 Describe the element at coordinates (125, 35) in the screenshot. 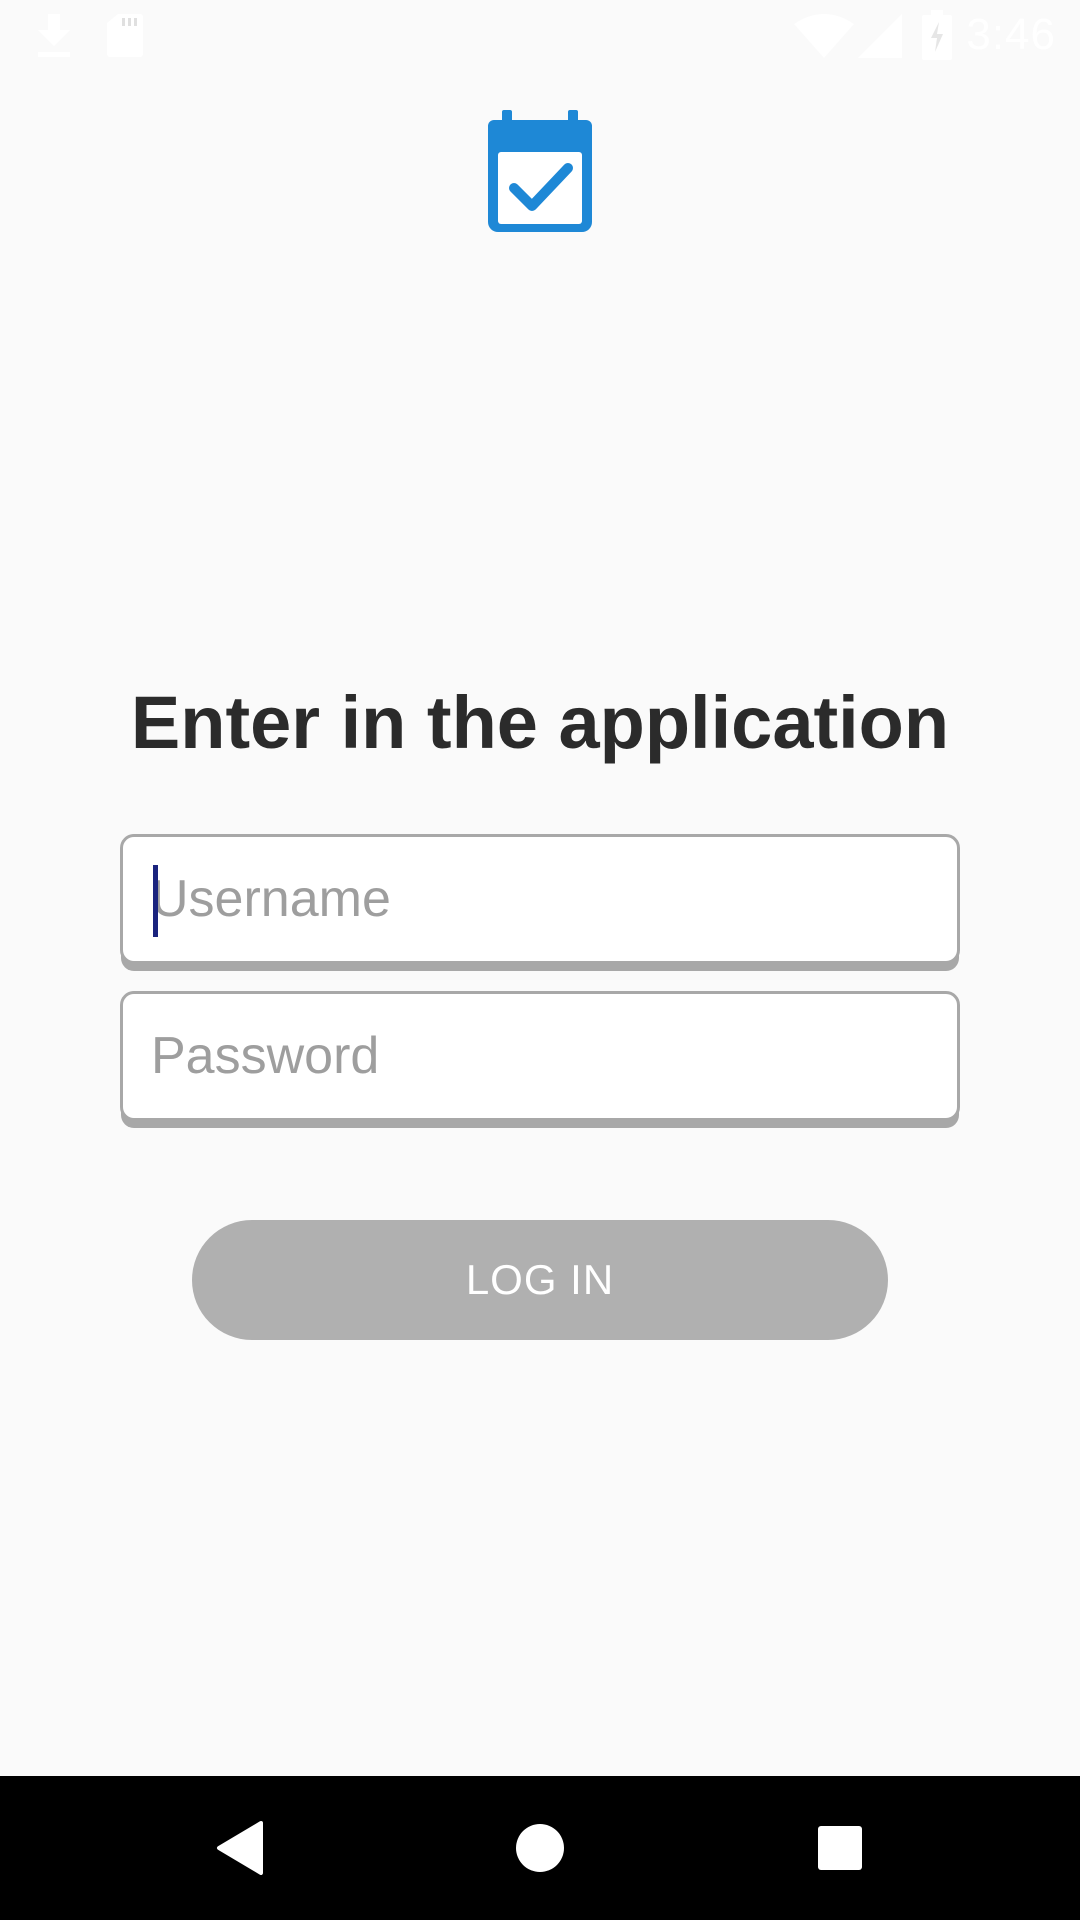

I see `sd-card-icon` at that location.